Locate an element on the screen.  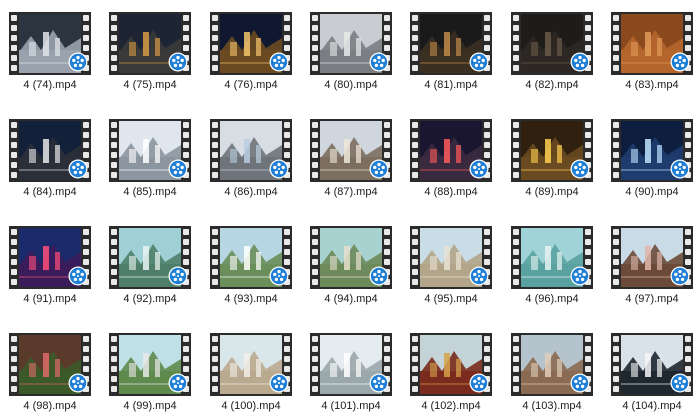
video-file-item: 4 (104).mp4 is located at coordinates (652, 373).